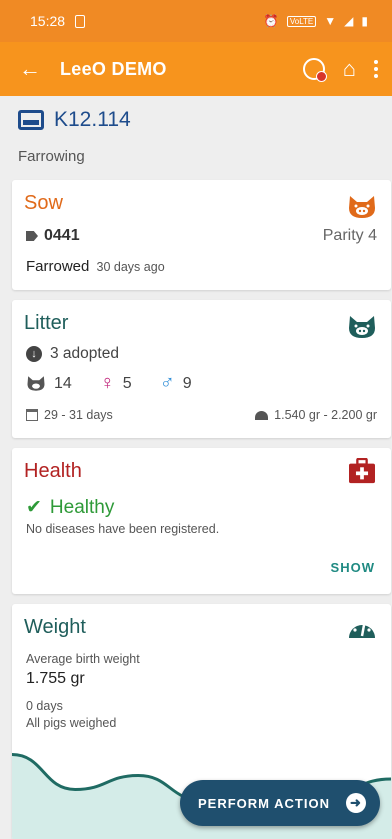  Describe the element at coordinates (36, 383) in the screenshot. I see `piglet-icon` at that location.